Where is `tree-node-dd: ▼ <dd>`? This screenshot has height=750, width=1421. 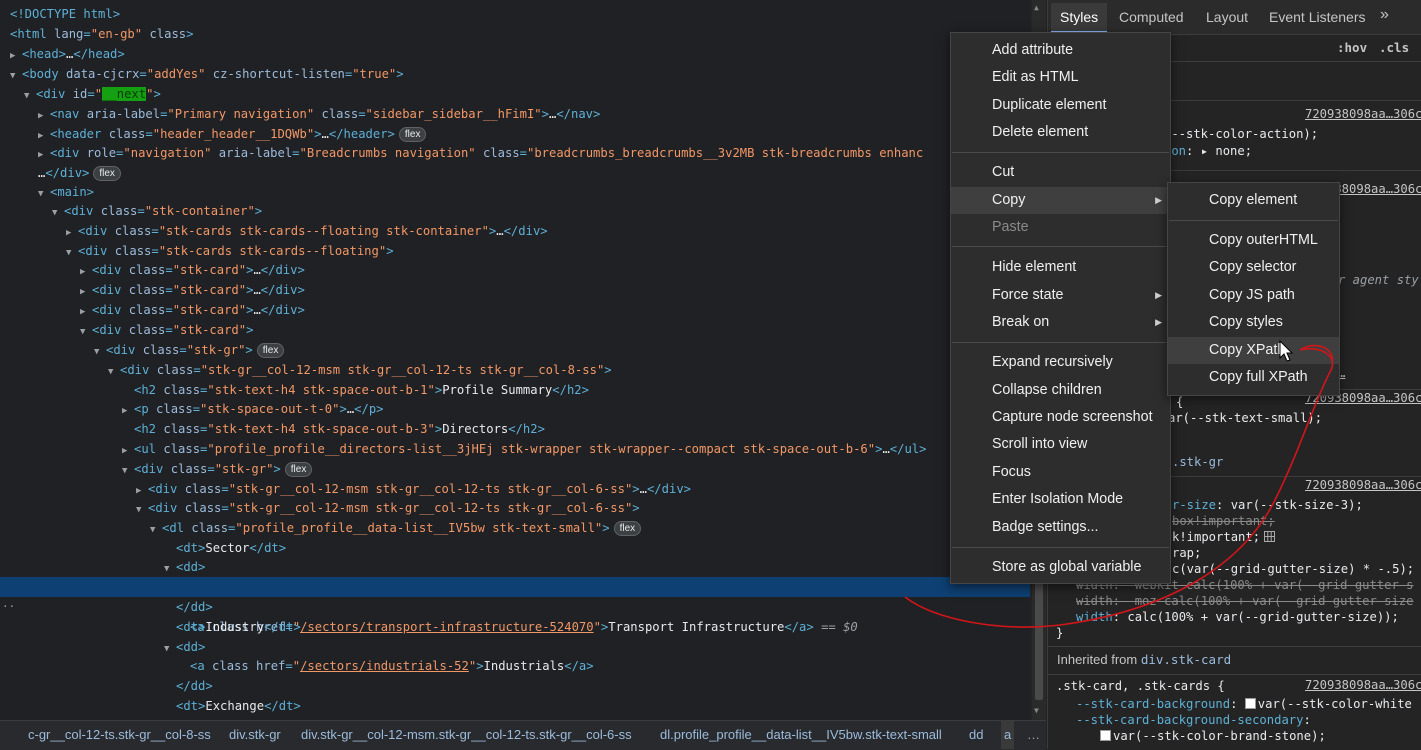
tree-node-dd: ▼ <dd> is located at coordinates (184, 567).